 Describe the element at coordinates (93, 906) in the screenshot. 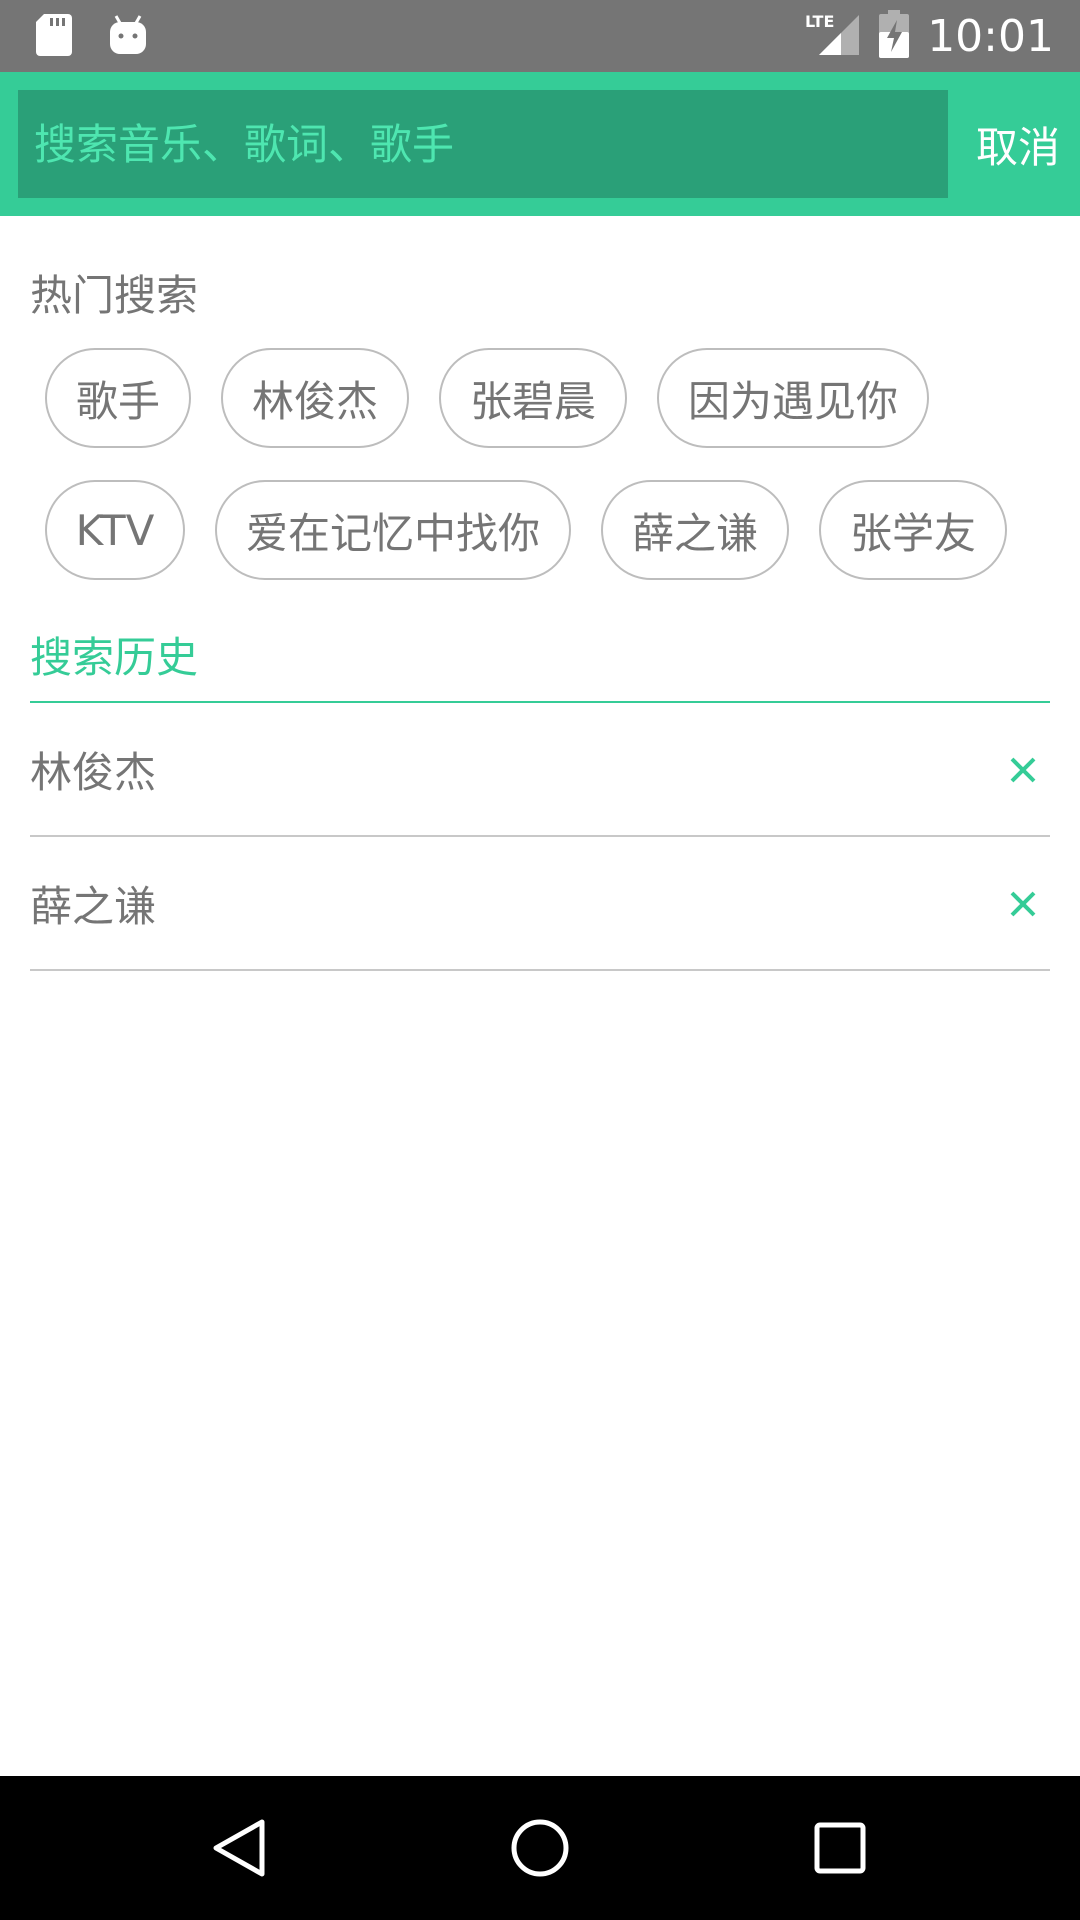

I see `history-item-label: 薛之谦` at that location.